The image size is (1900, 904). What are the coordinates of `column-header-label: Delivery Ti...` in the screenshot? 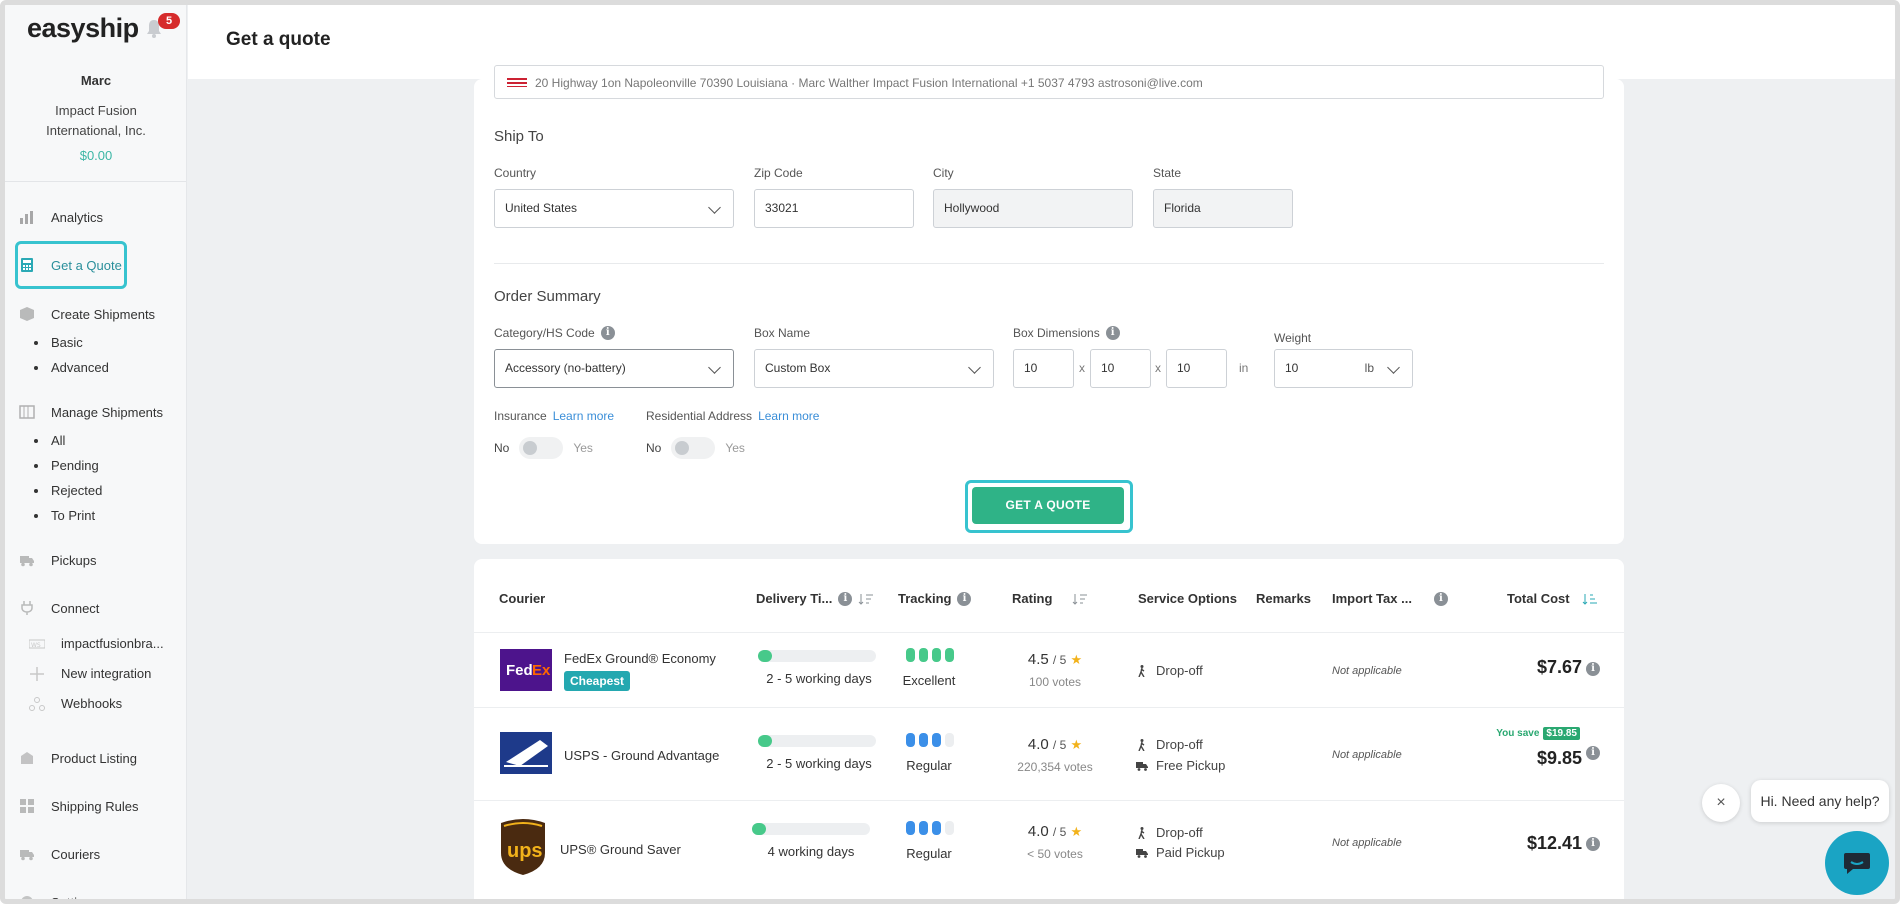 It's located at (794, 598).